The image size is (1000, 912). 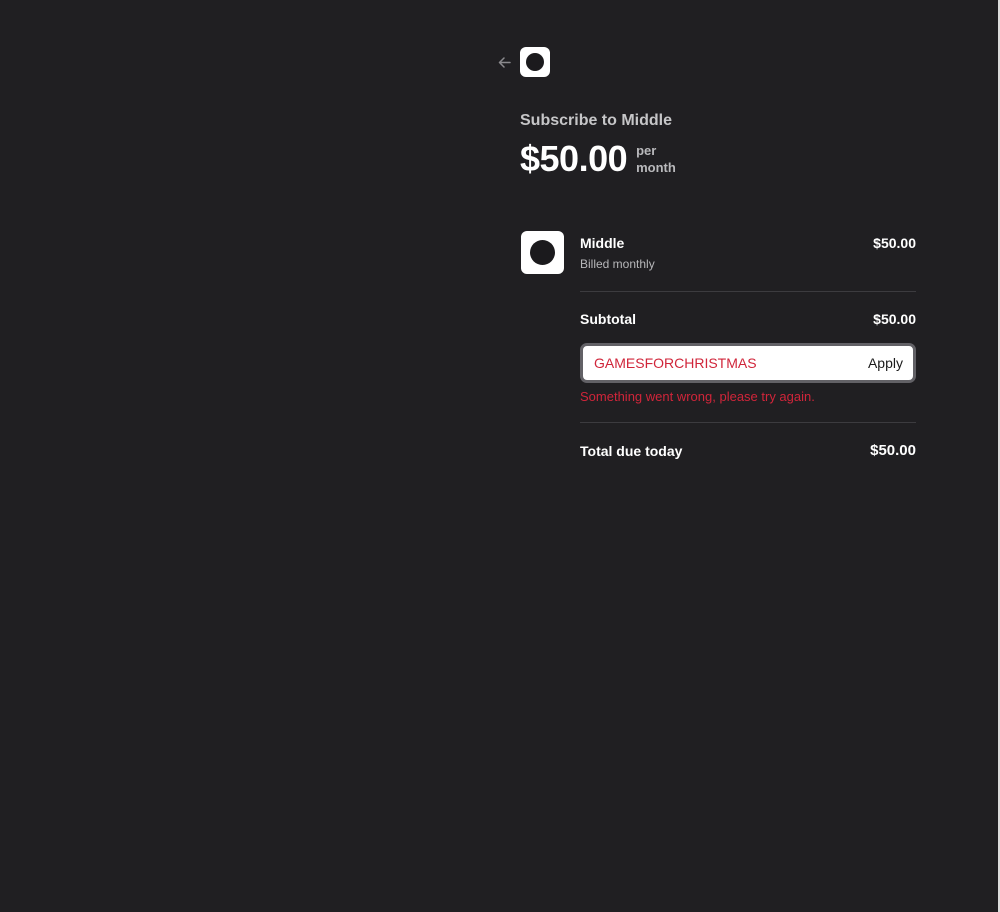 I want to click on header-row, so click(x=523, y=62).